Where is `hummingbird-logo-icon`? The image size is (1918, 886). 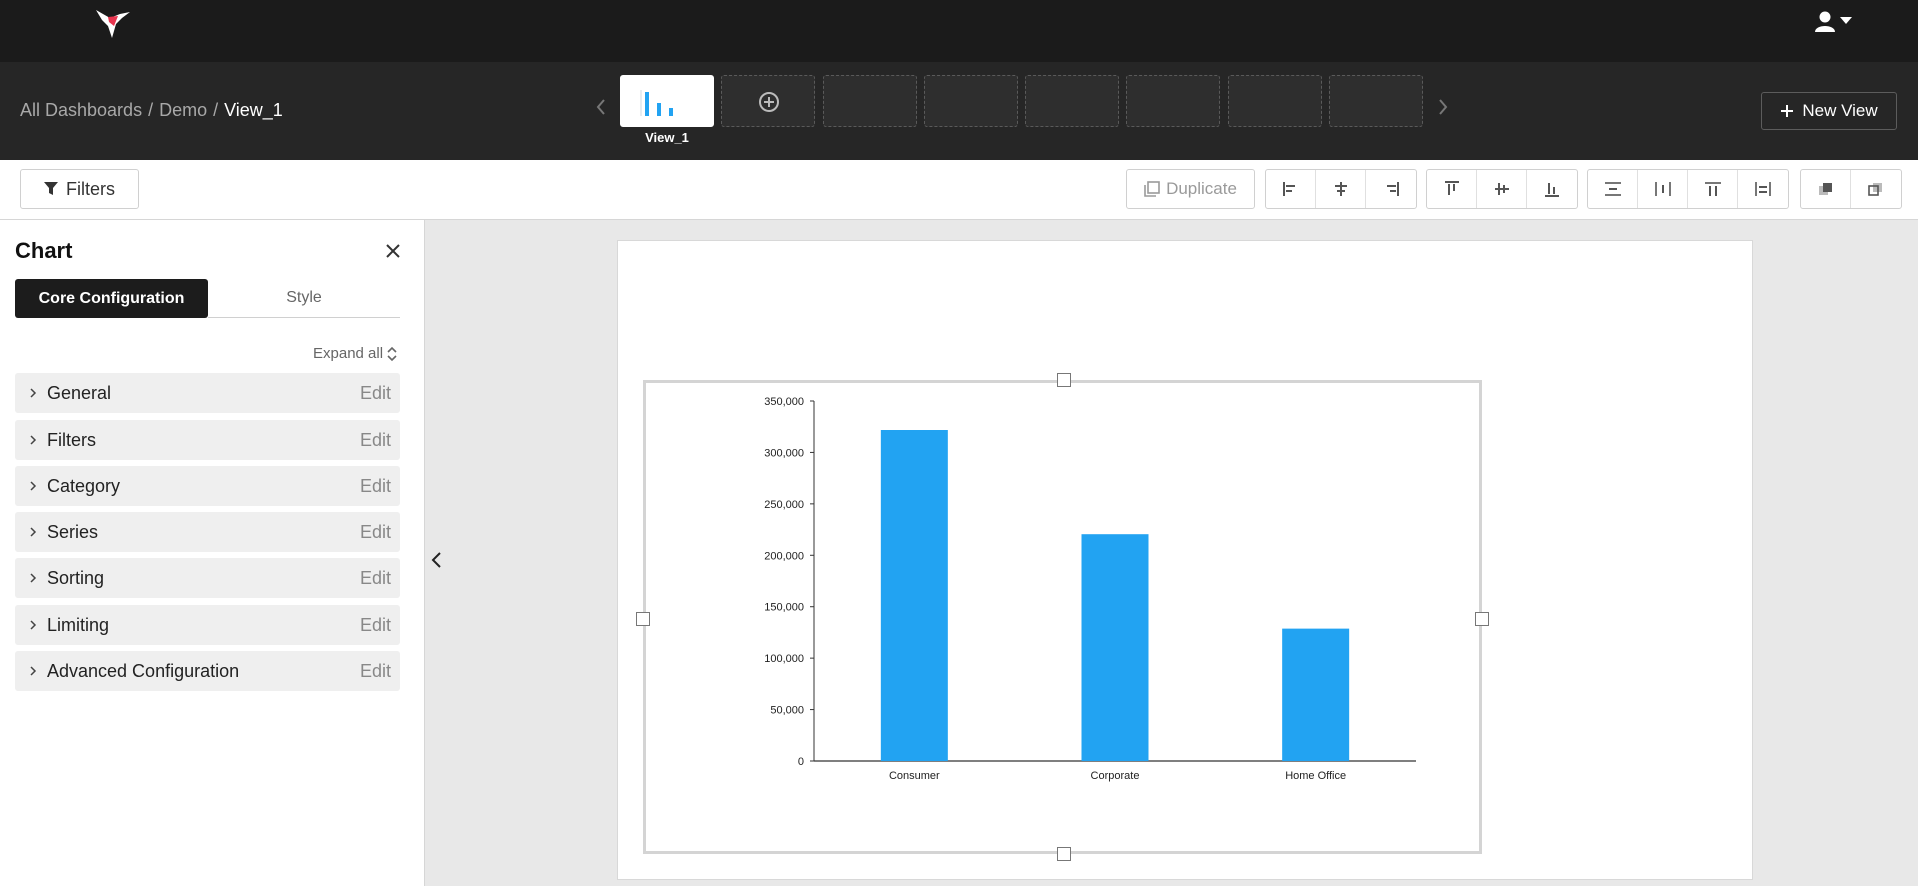
hummingbird-logo-icon is located at coordinates (111, 23).